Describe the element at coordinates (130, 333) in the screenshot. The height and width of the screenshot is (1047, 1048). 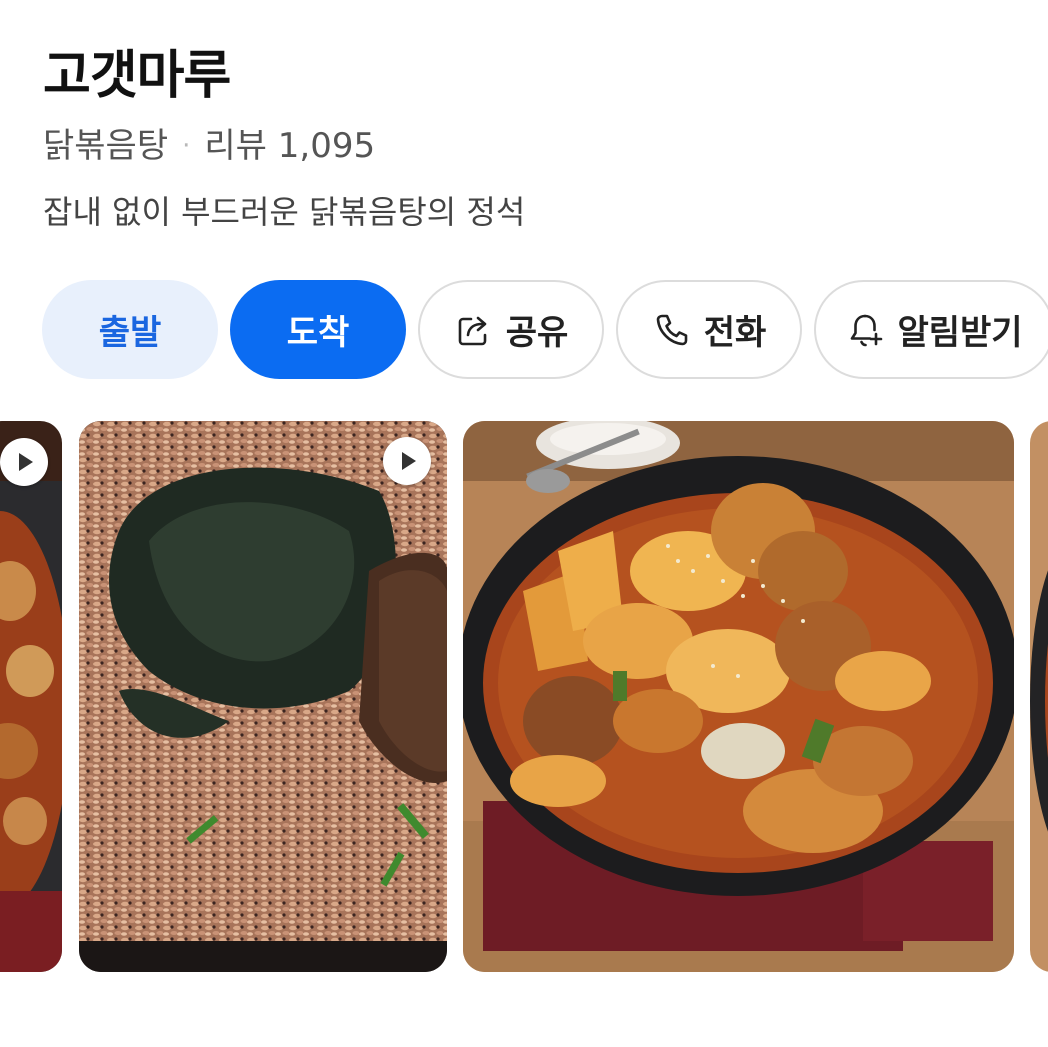
I see `depart-label: 출발` at that location.